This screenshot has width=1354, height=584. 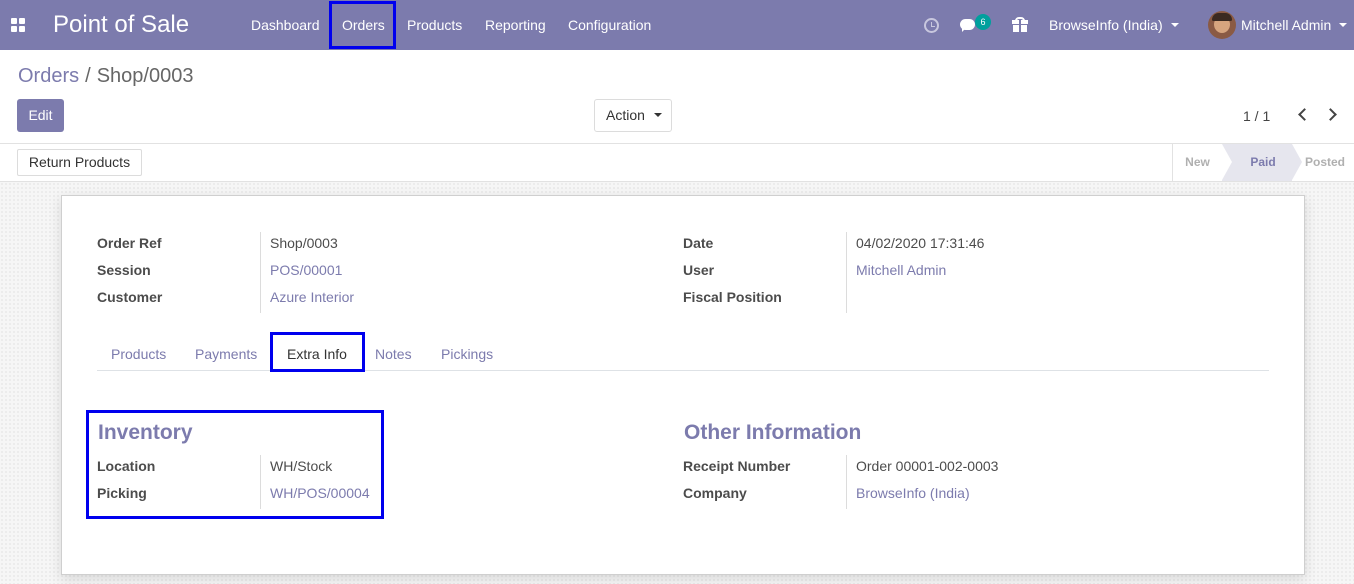 I want to click on orders-menu-highlight, so click(x=362, y=25).